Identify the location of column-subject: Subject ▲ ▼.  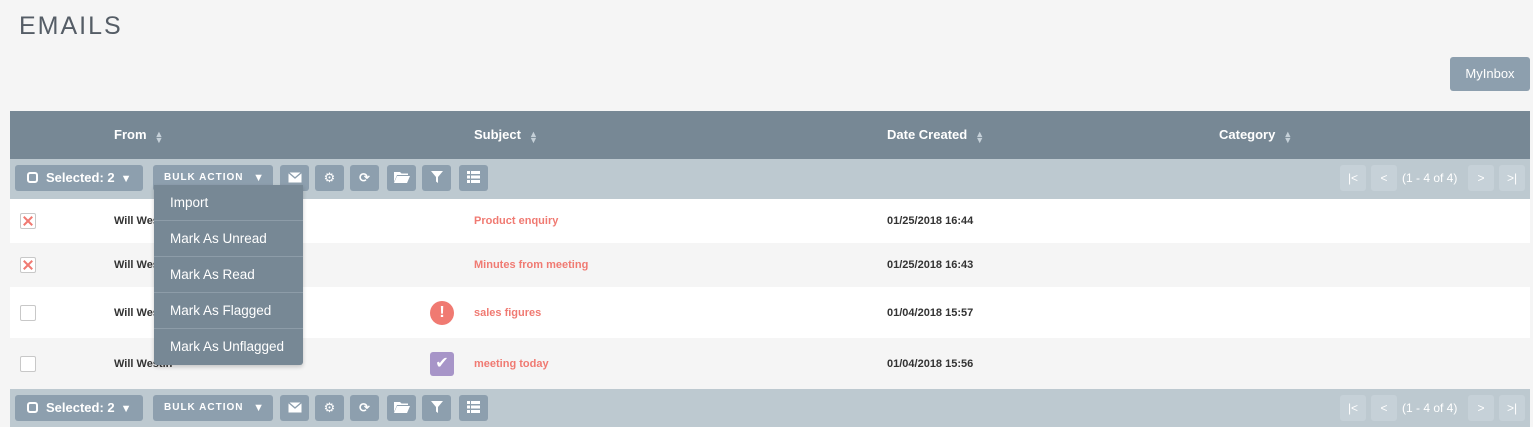
(506, 135).